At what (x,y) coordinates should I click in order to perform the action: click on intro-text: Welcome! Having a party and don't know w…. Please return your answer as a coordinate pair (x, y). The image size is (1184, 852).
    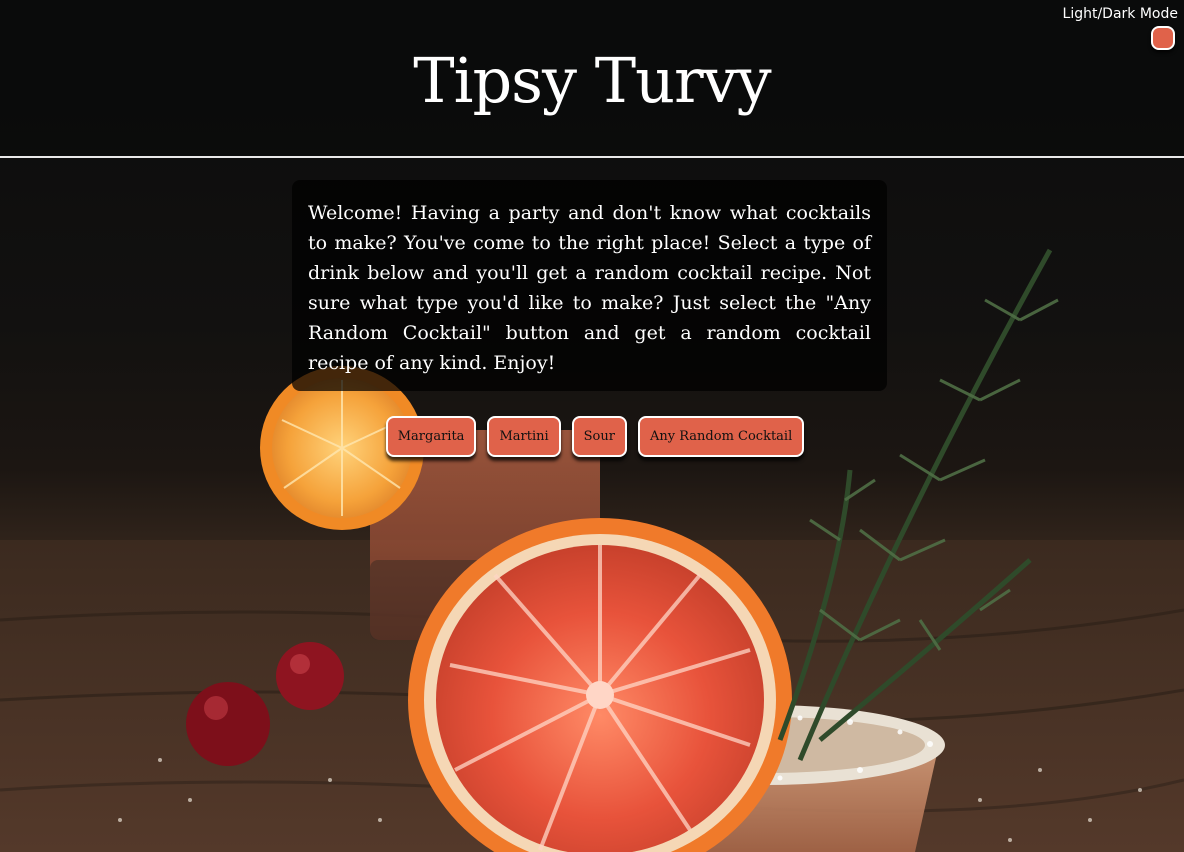
    Looking at the image, I should click on (589, 288).